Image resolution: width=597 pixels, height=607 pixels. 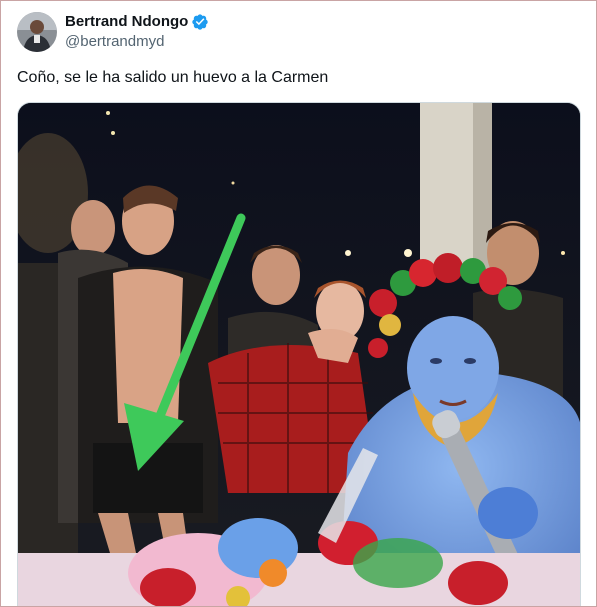 I want to click on verified-badge-icon, so click(x=200, y=22).